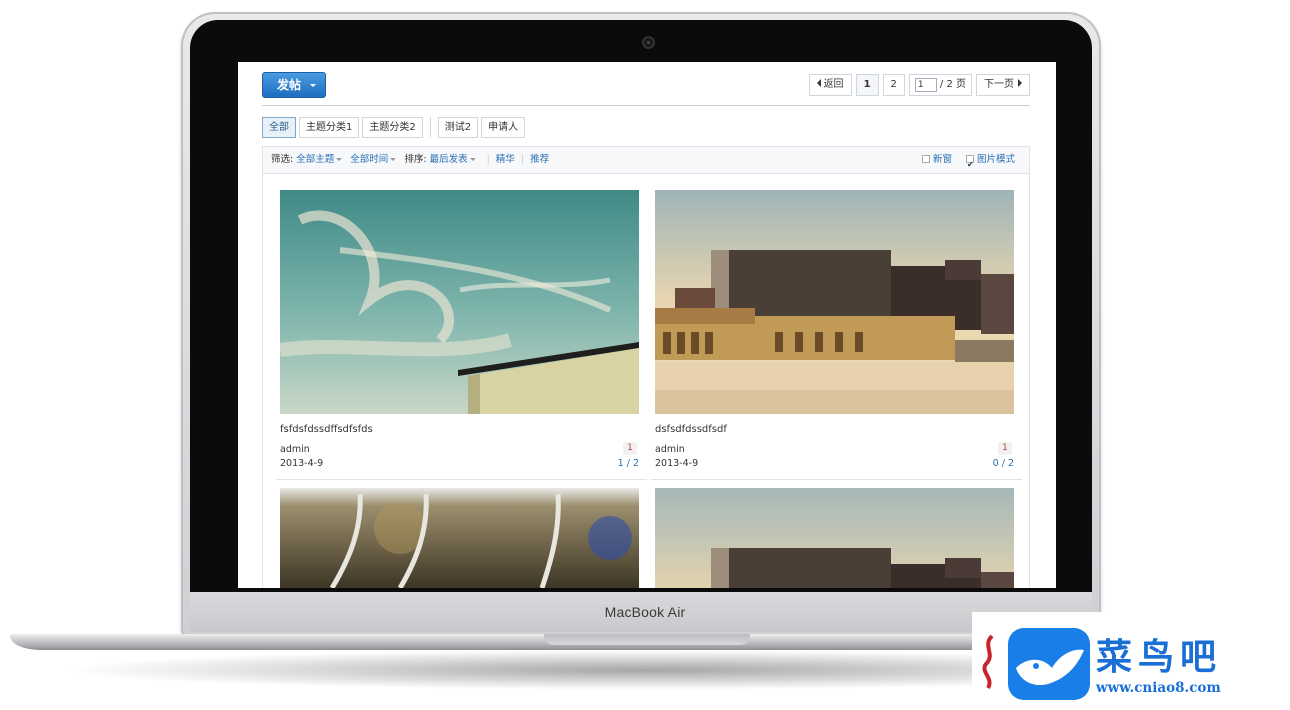  I want to click on arrow-right-icon, so click(1020, 83).